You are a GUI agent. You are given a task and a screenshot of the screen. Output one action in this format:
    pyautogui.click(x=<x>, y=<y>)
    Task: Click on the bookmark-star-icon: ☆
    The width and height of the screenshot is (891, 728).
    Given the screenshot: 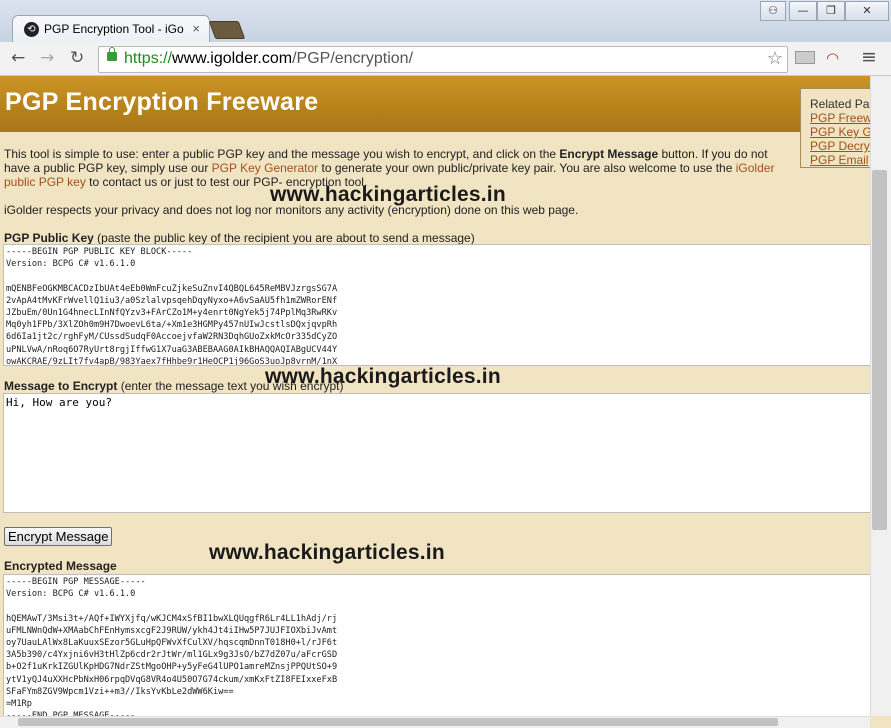 What is the action you would take?
    pyautogui.click(x=775, y=58)
    